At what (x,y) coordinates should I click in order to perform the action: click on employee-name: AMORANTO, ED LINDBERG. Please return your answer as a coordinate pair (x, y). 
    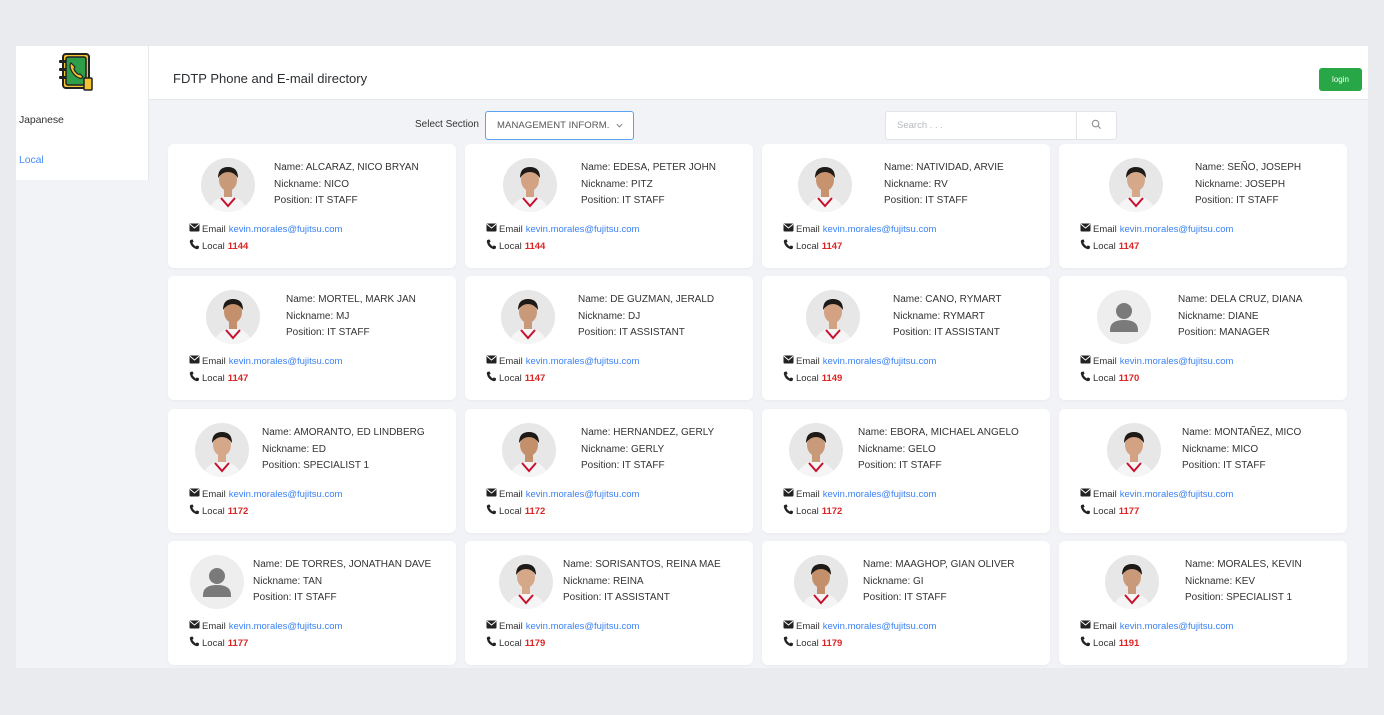
    Looking at the image, I should click on (359, 432).